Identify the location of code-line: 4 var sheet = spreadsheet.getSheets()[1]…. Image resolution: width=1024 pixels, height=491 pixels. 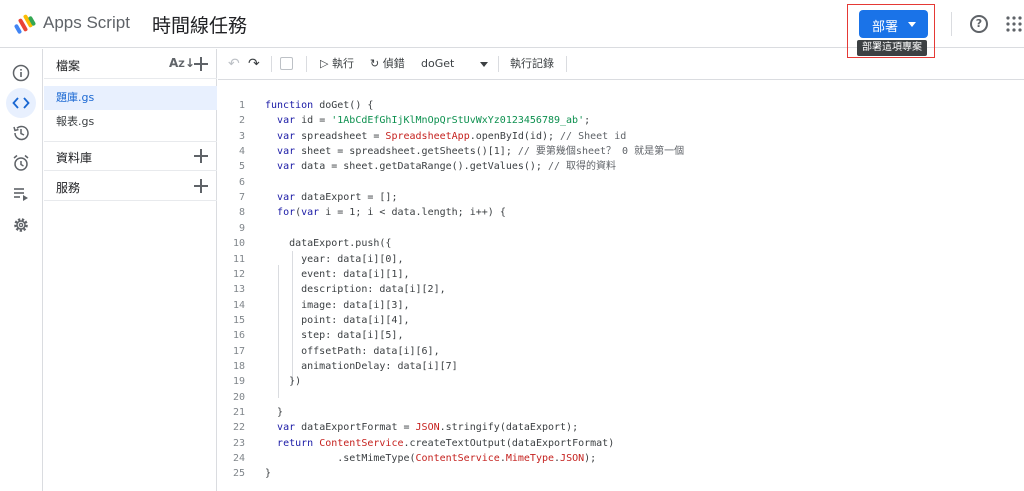
(621, 151).